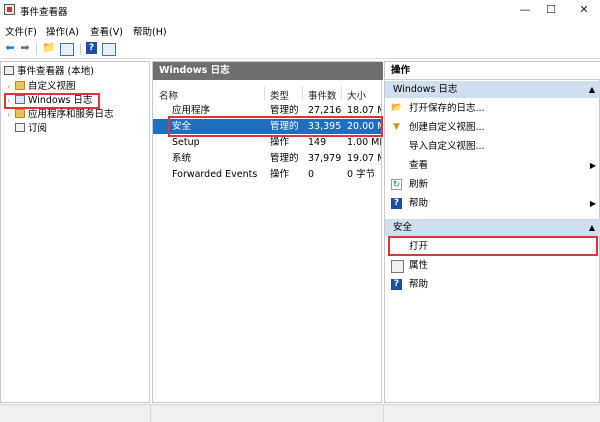 The height and width of the screenshot is (422, 600). Describe the element at coordinates (44, 12) in the screenshot. I see `window-title: 事件查看器` at that location.